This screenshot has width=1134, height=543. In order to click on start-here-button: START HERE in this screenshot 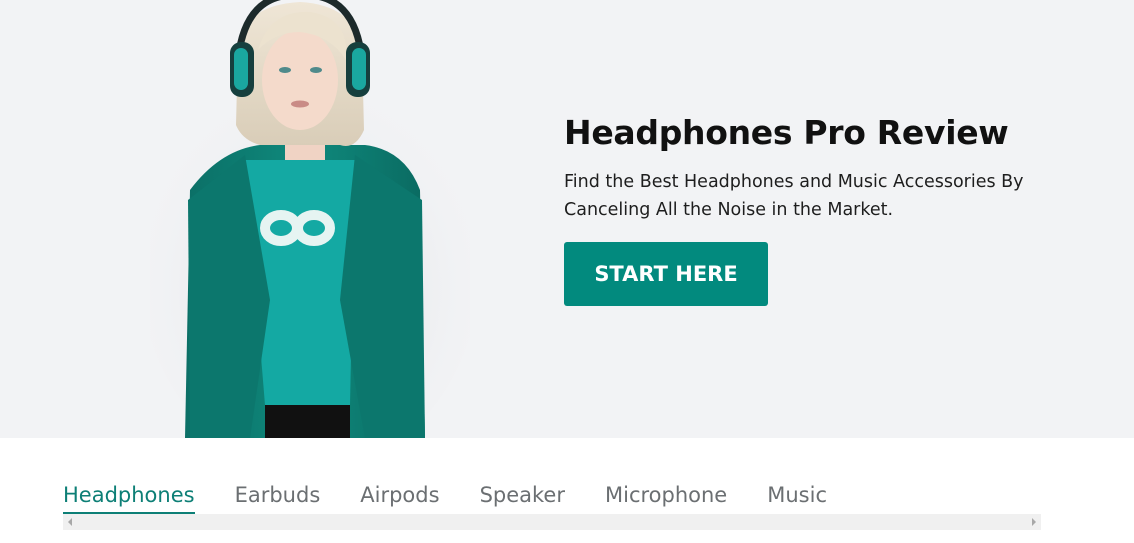, I will do `click(666, 274)`.